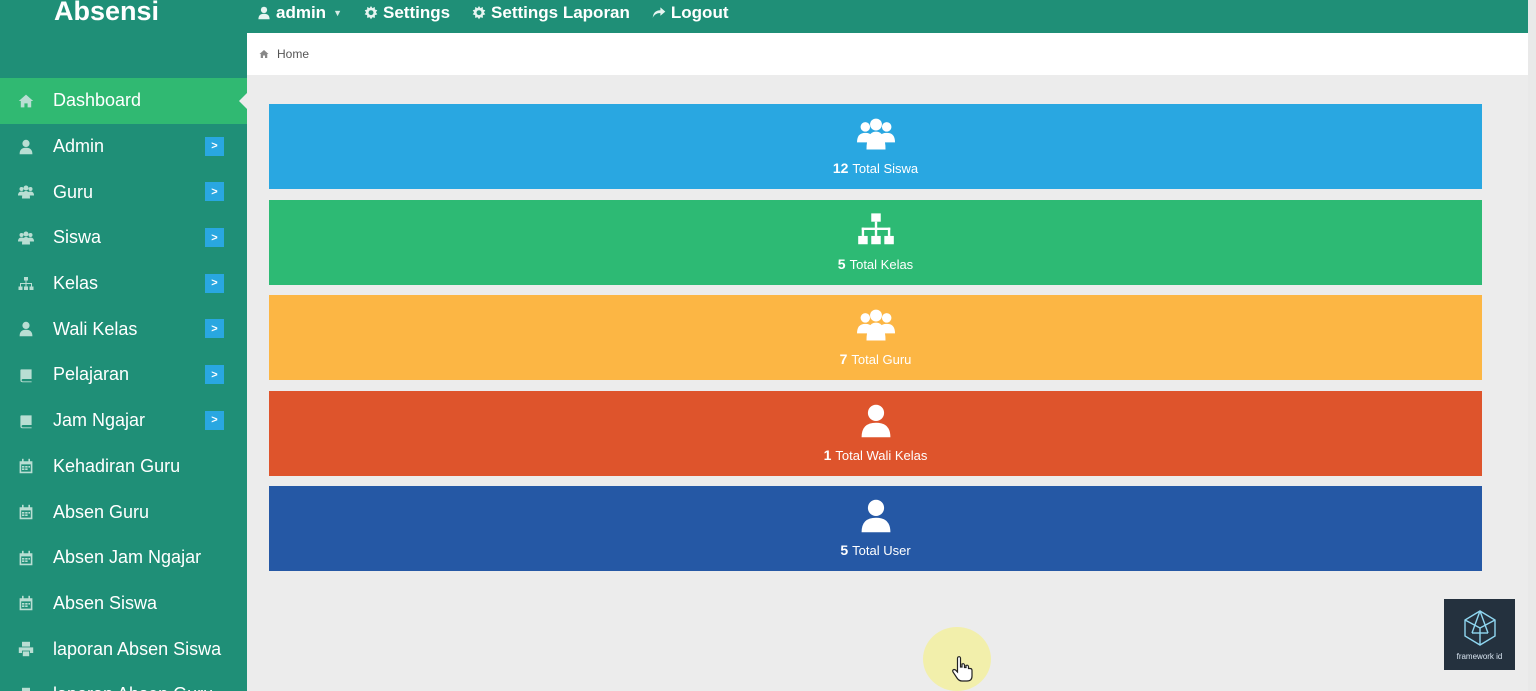 This screenshot has width=1536, height=691. What do you see at coordinates (699, 12) in the screenshot?
I see `logout-label: Logout` at bounding box center [699, 12].